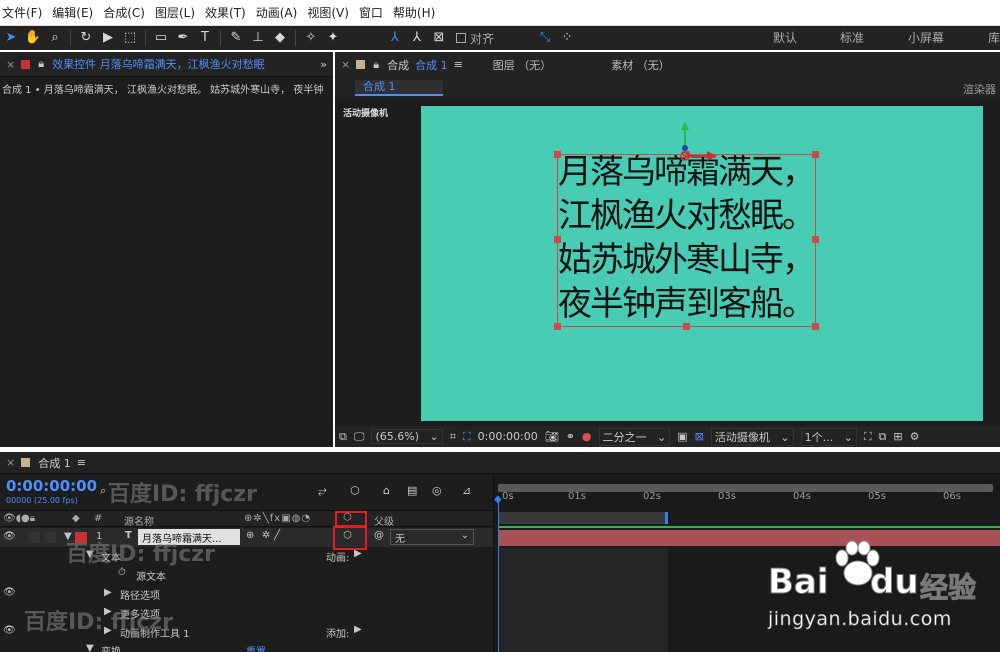  What do you see at coordinates (682, 436) in the screenshot?
I see `transparency-grid-icon: ▣` at bounding box center [682, 436].